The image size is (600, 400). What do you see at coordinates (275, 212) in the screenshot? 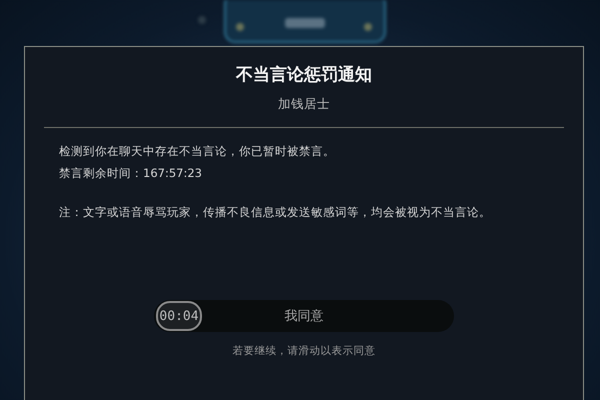
I see `notice-text: 注：文字或语音辱骂玩家，传播不良信息或发送敏感词等，均会被视为不当言论。` at bounding box center [275, 212].